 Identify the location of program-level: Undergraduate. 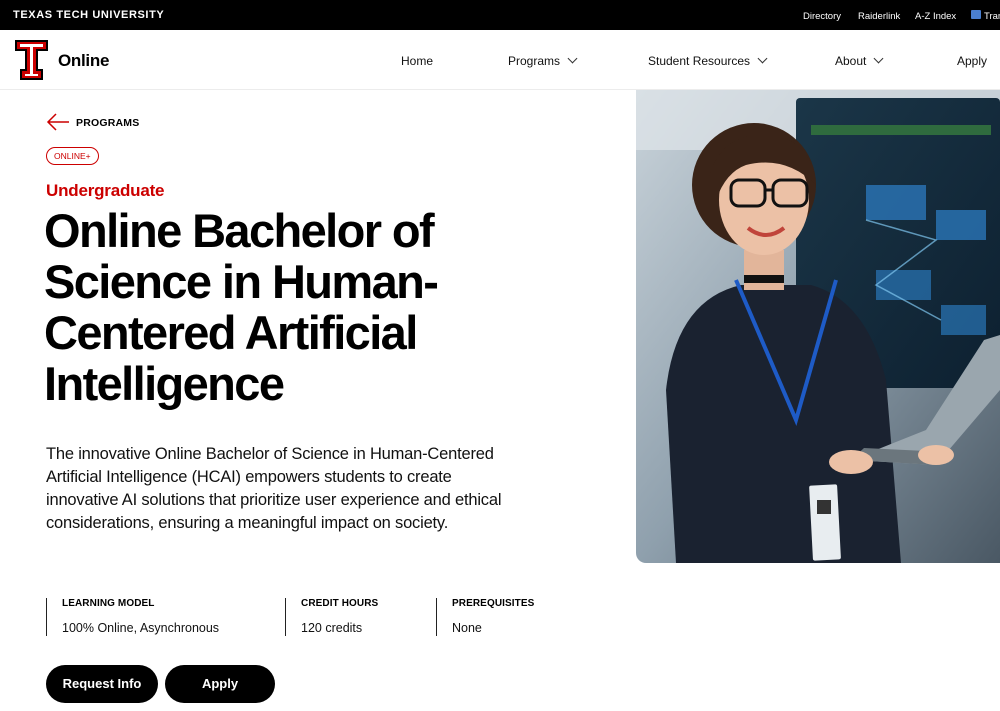
(105, 190).